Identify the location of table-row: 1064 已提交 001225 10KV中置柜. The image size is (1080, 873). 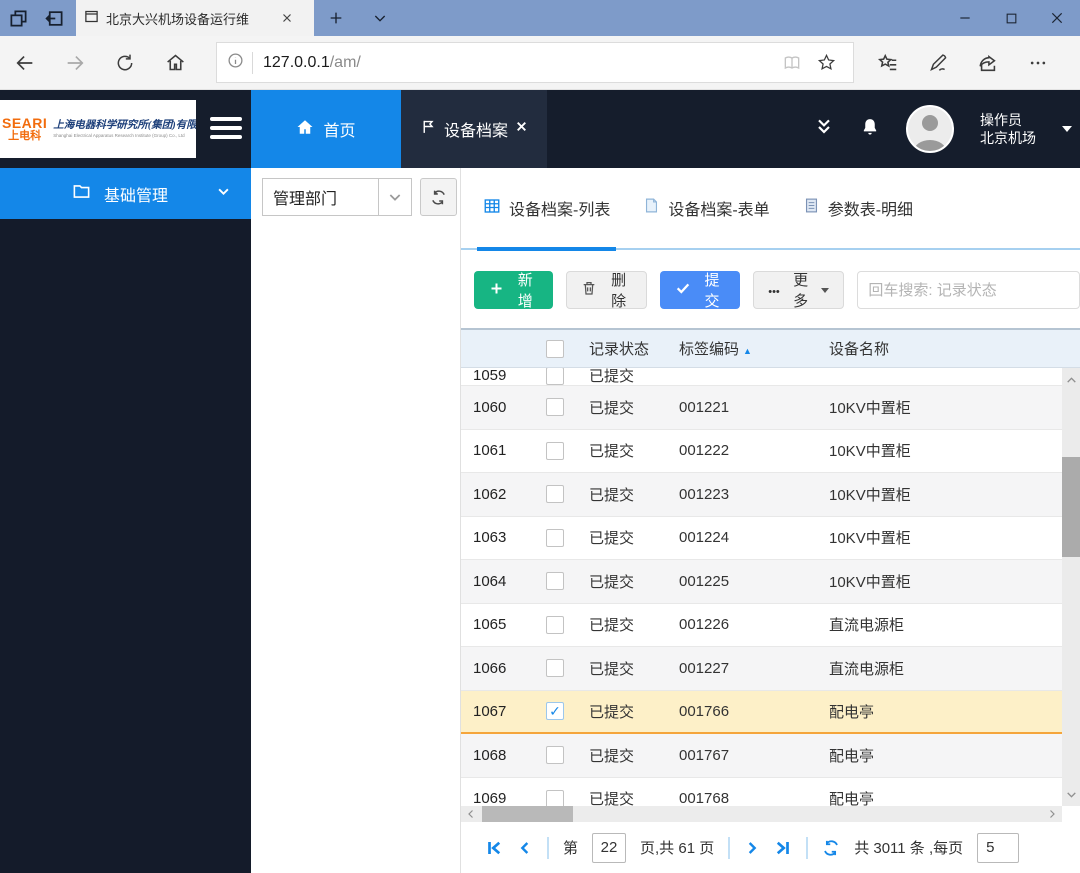
(761, 582).